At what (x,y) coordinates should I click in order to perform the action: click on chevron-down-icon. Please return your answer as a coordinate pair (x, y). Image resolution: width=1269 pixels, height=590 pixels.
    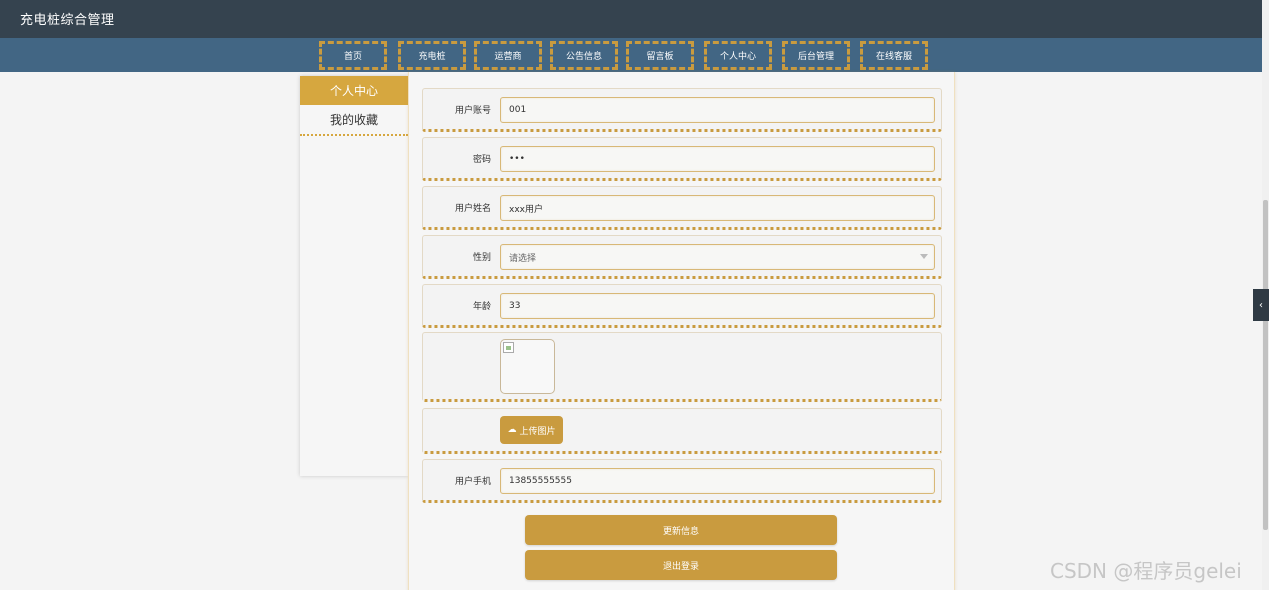
    Looking at the image, I should click on (924, 256).